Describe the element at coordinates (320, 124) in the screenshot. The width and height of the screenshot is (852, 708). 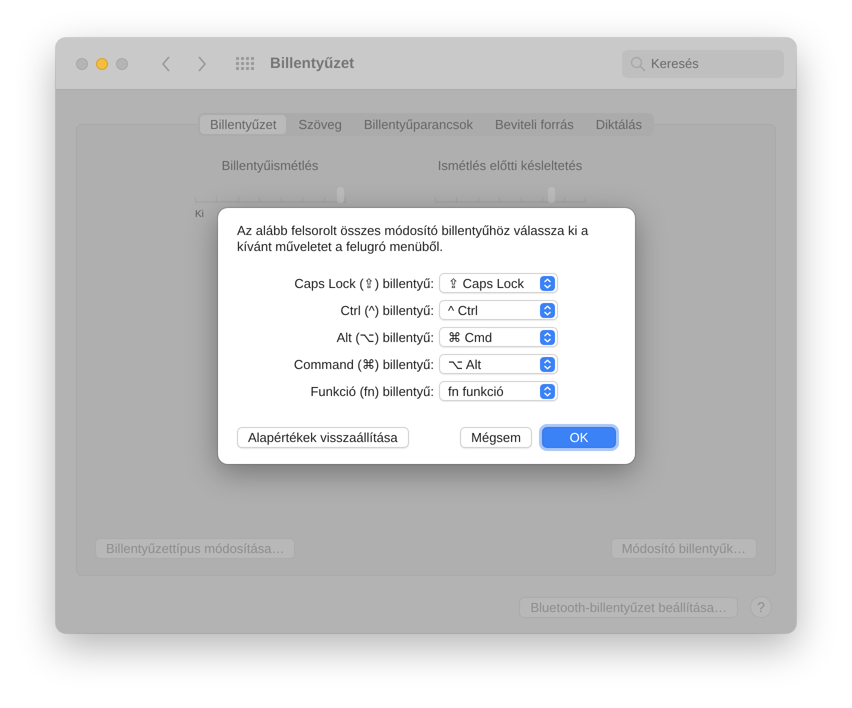
I see `tab: Szöveg` at that location.